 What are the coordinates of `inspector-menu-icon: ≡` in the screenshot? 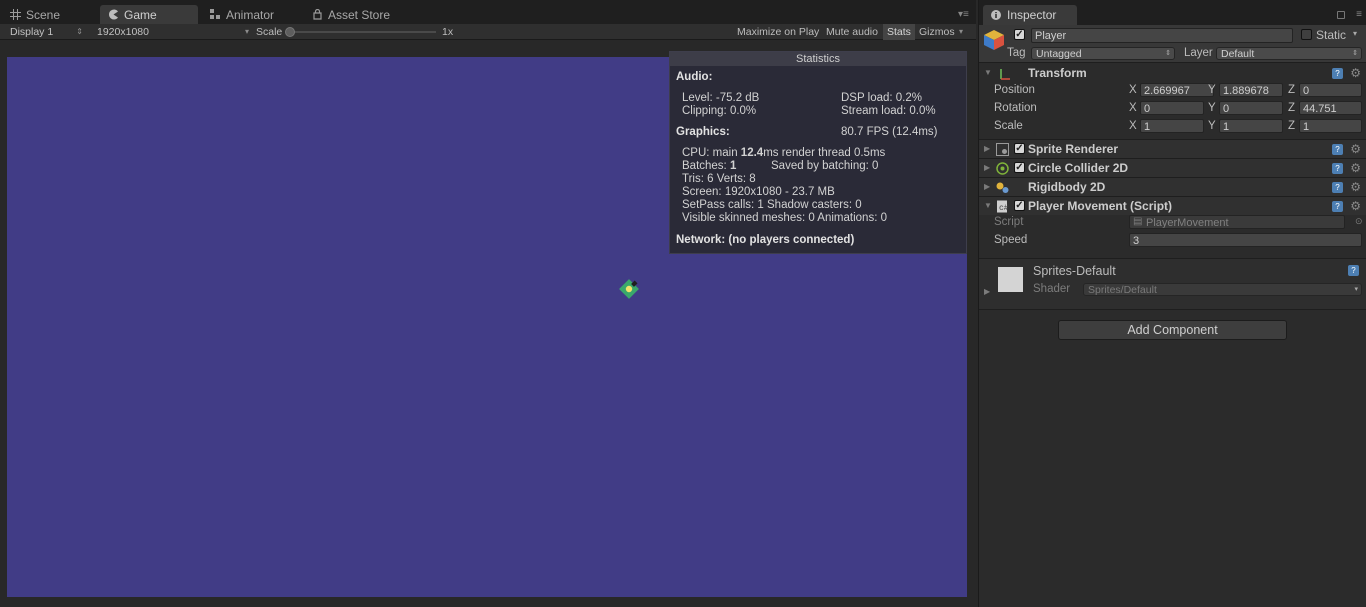 It's located at (1359, 14).